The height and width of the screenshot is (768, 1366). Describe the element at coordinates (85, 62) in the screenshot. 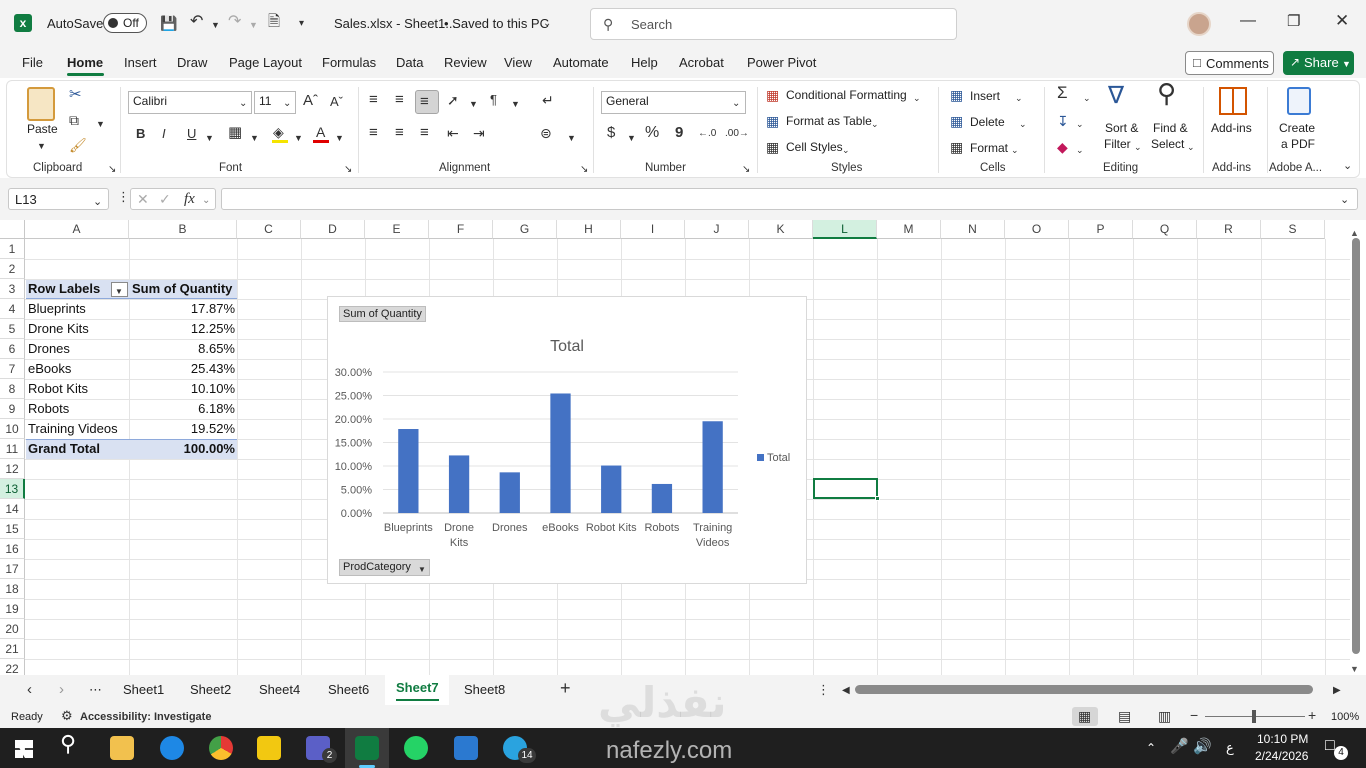

I see `tab-home: Home` at that location.